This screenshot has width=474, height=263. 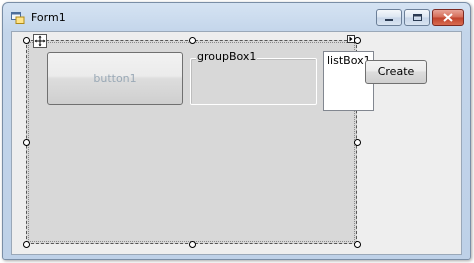 What do you see at coordinates (253, 81) in the screenshot?
I see `groupbox1-frame` at bounding box center [253, 81].